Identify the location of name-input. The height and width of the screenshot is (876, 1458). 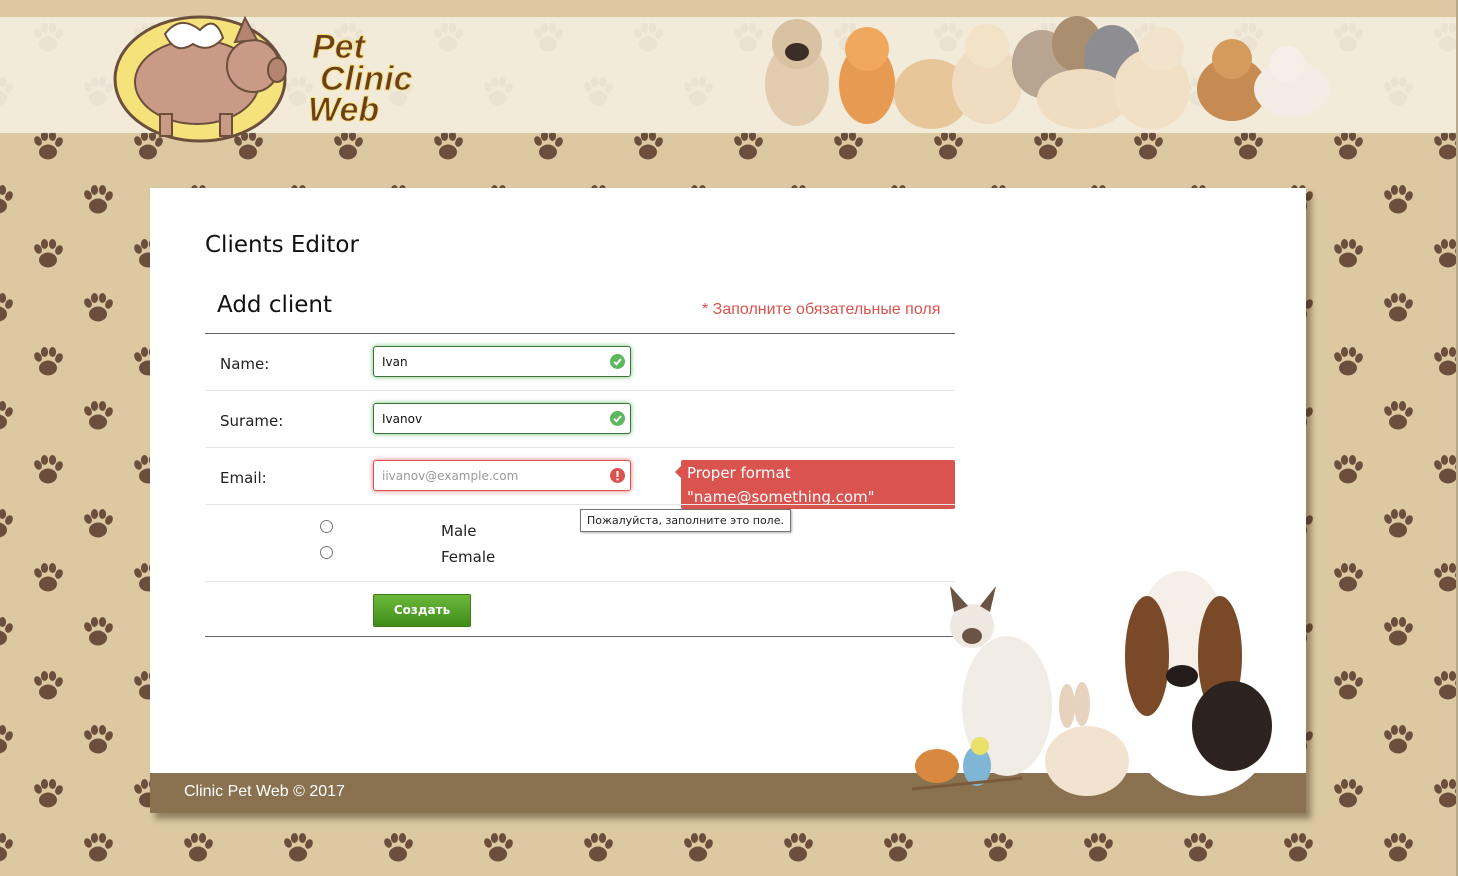
(492, 361).